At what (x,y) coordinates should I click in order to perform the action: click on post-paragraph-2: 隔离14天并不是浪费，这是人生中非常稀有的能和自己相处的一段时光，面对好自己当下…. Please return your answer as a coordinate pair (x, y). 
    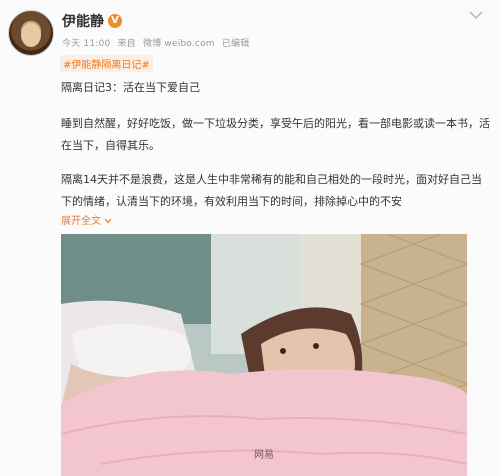
    Looking at the image, I should click on (271, 190).